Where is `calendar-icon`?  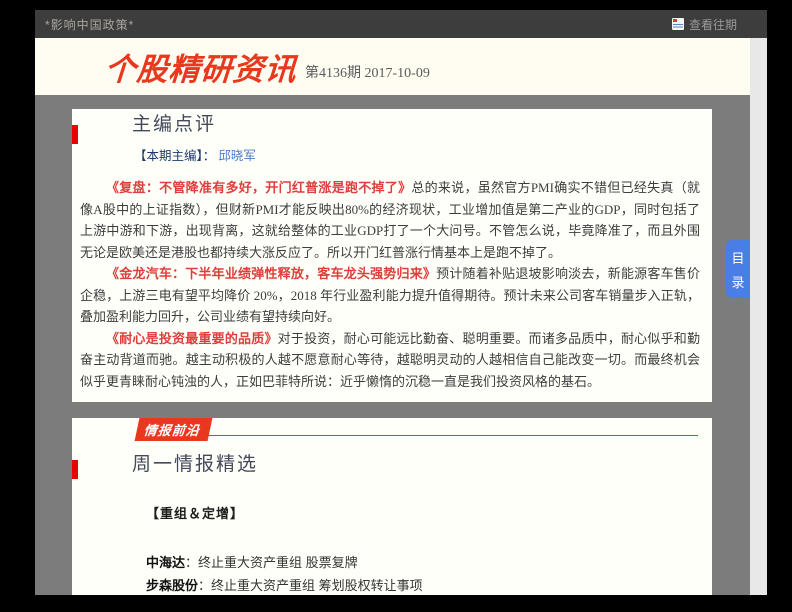 calendar-icon is located at coordinates (677, 24).